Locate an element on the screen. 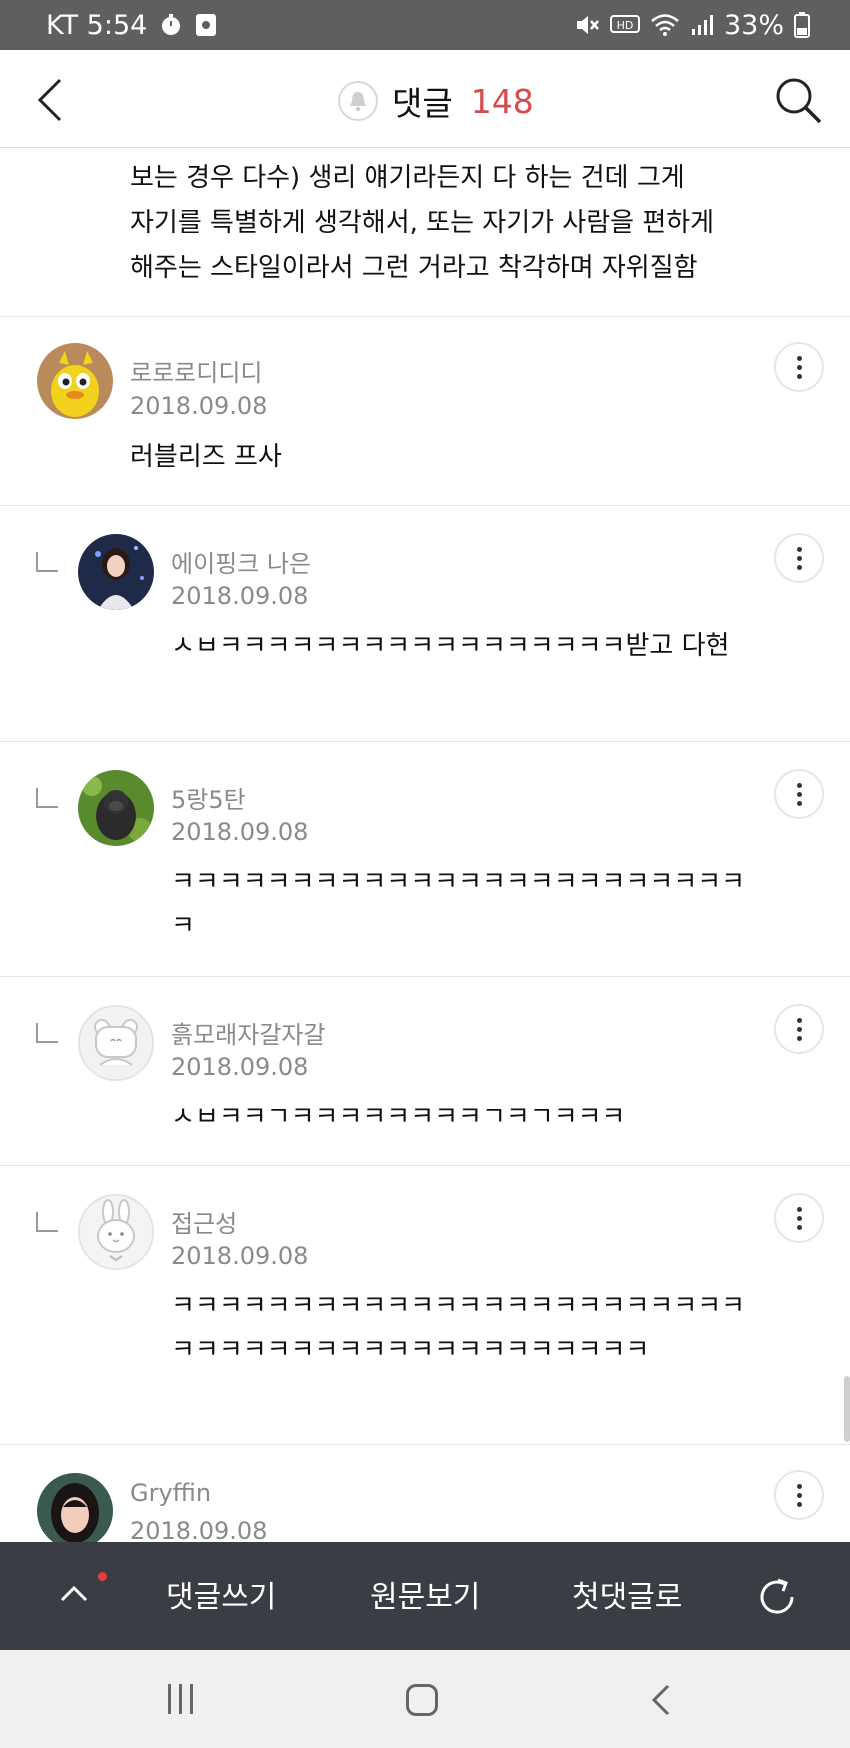 Image resolution: width=850 pixels, height=1748 pixels. comment-body: ㅋㅋㅋㅋㅋㅋㅋㅋㅋㅋㅋㅋㅋㅋㅋㅋㅋㅋㅋㅋㅋㅋㅋㅋㅋ is located at coordinates (458, 904).